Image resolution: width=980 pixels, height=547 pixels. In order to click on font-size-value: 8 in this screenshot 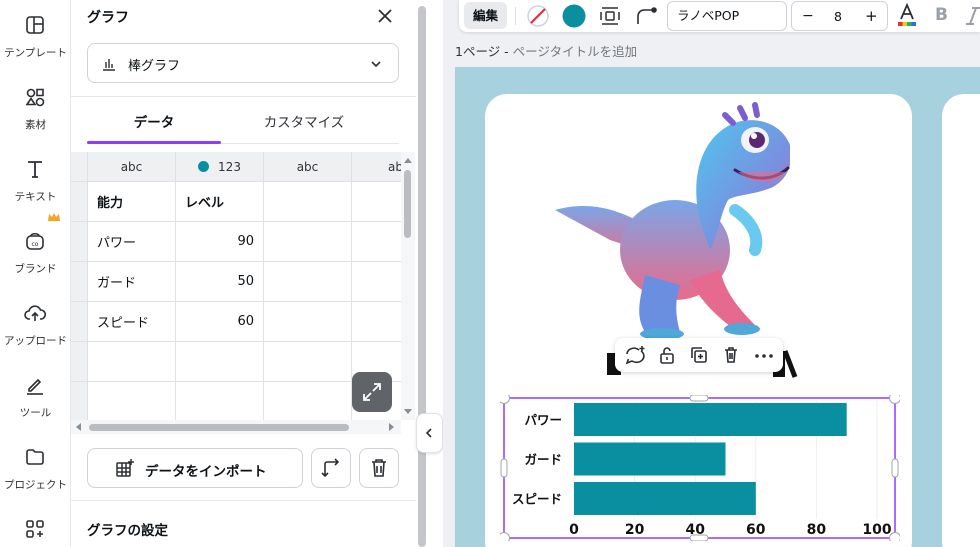, I will do `click(838, 16)`.